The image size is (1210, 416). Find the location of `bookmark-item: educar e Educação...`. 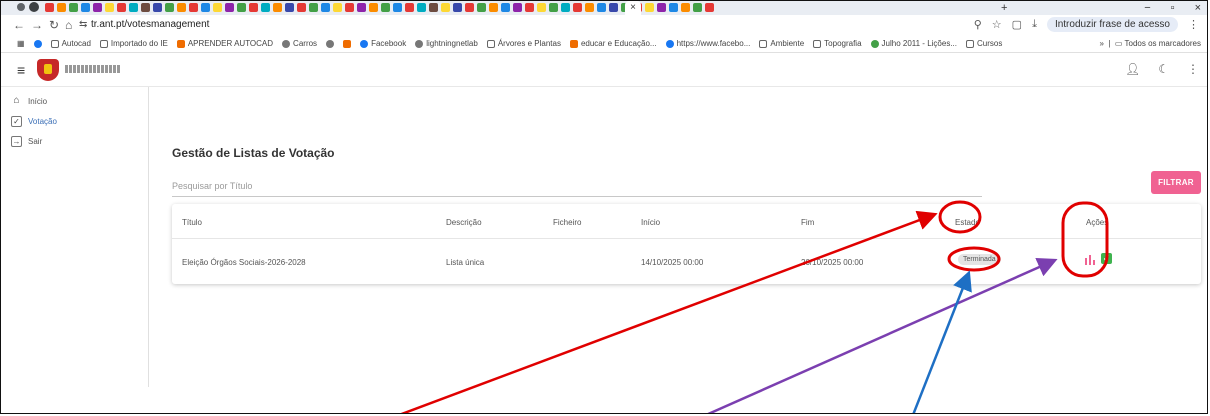

bookmark-item: educar e Educação... is located at coordinates (613, 43).